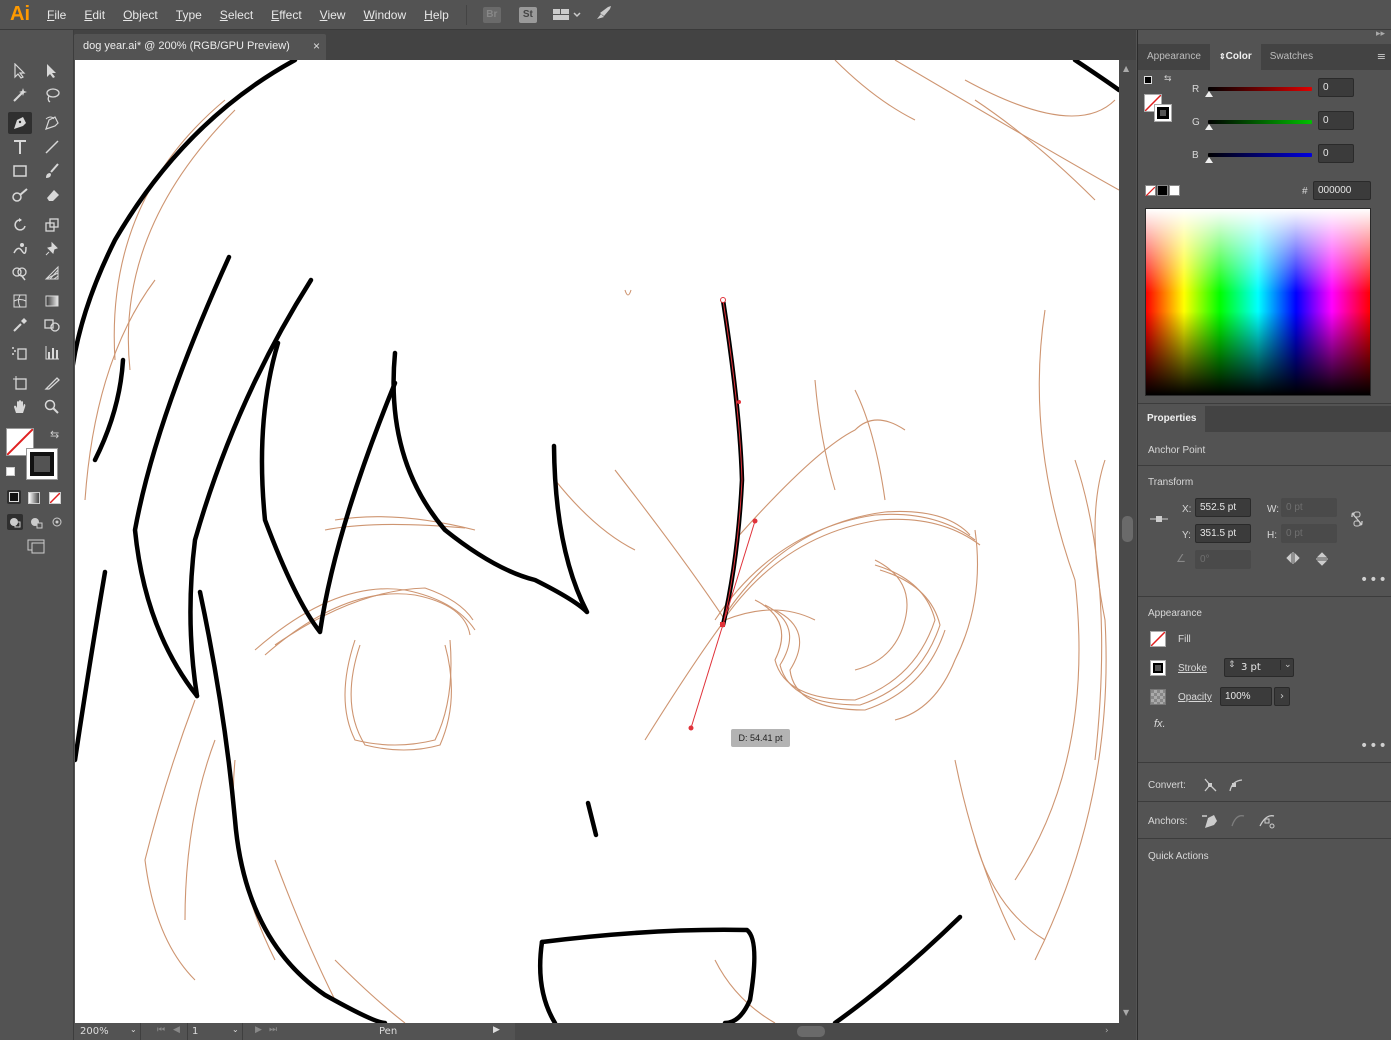 This screenshot has width=1391, height=1040. What do you see at coordinates (1107, 1031) in the screenshot?
I see `scroll-right-icon: ›` at bounding box center [1107, 1031].